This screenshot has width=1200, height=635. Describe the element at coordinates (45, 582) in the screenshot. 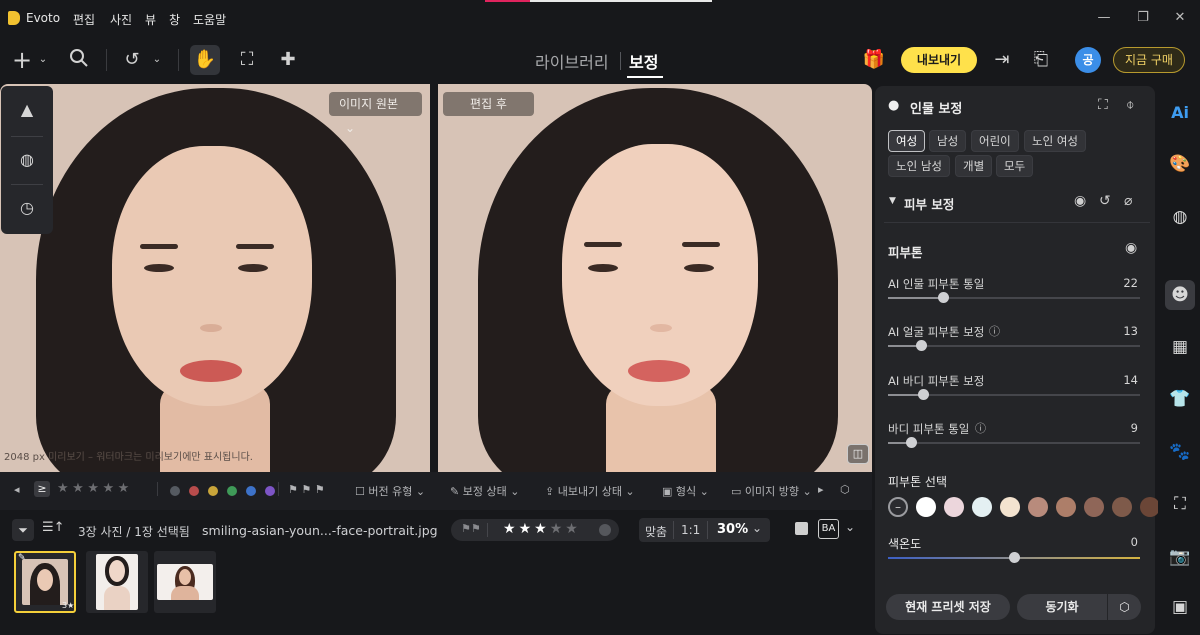

I see `thumbnail-1: ✎ 3★` at that location.